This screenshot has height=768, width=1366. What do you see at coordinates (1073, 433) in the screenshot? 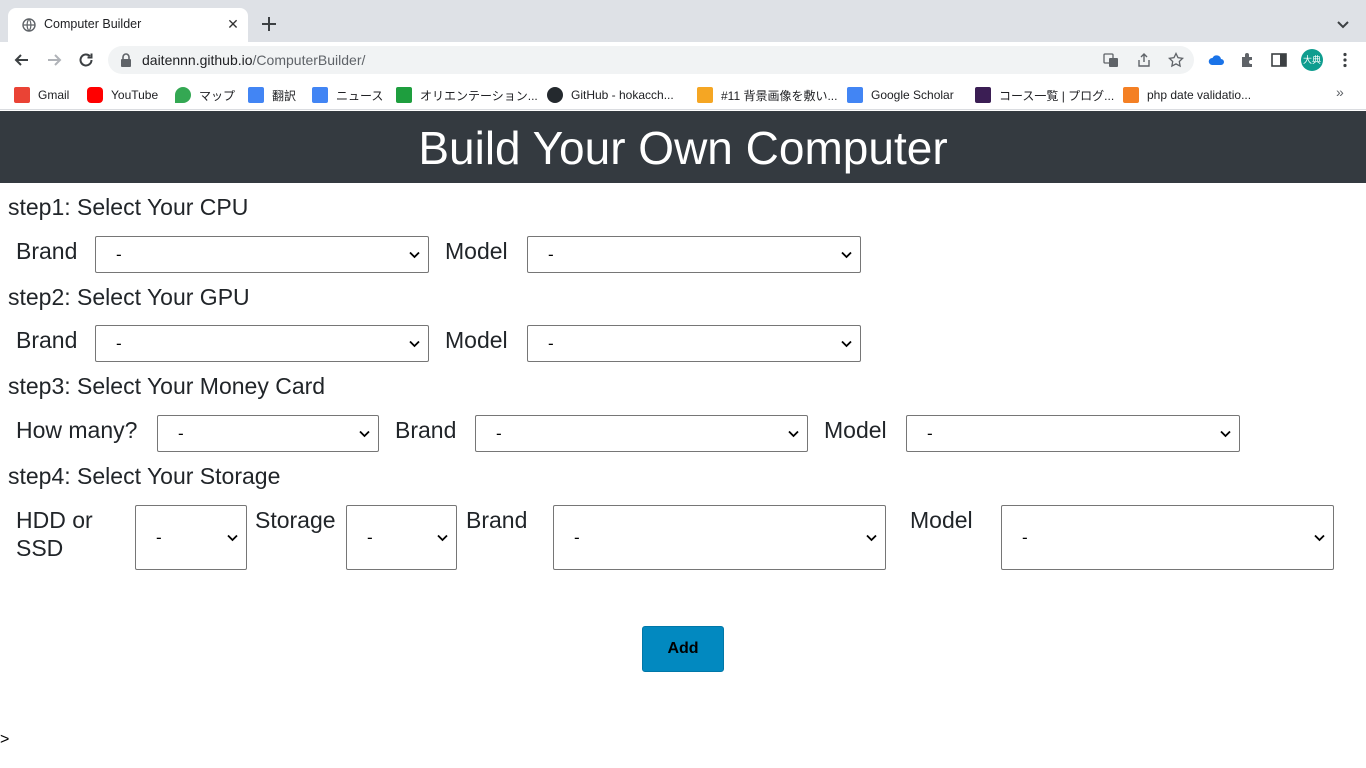
I see `memory-model-select: -` at bounding box center [1073, 433].